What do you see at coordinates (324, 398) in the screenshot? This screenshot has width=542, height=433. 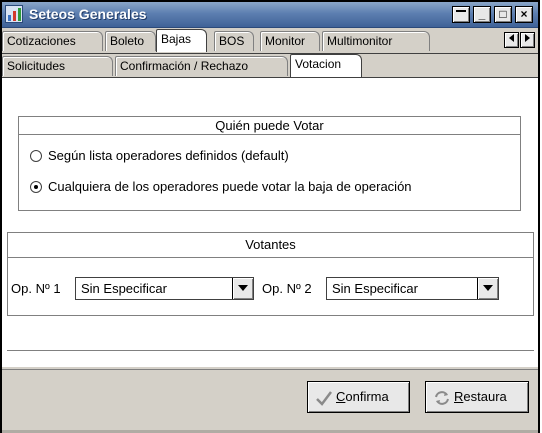 I see `checkmark-icon` at bounding box center [324, 398].